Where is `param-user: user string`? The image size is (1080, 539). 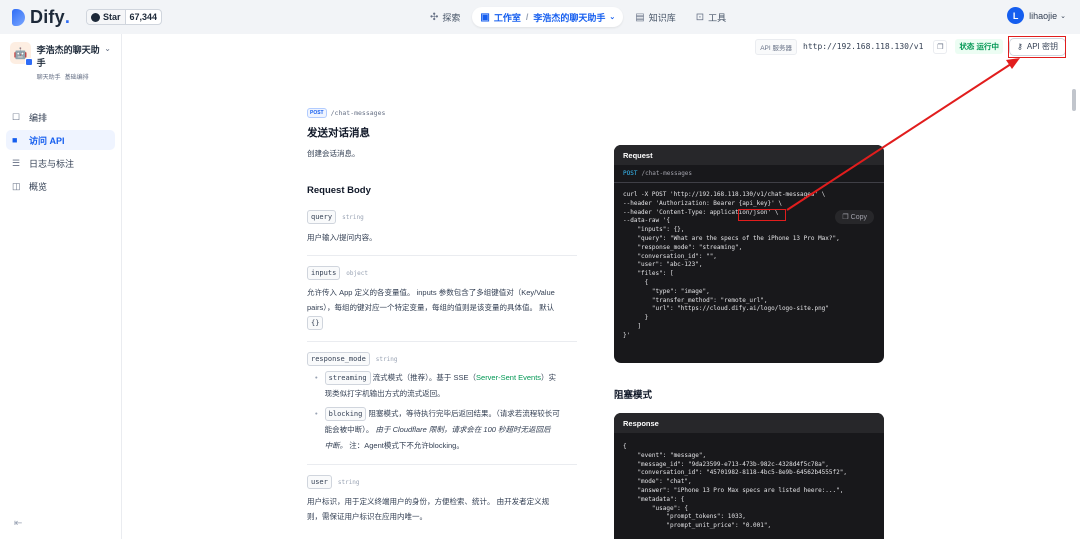
param-user: user string is located at coordinates (442, 482).